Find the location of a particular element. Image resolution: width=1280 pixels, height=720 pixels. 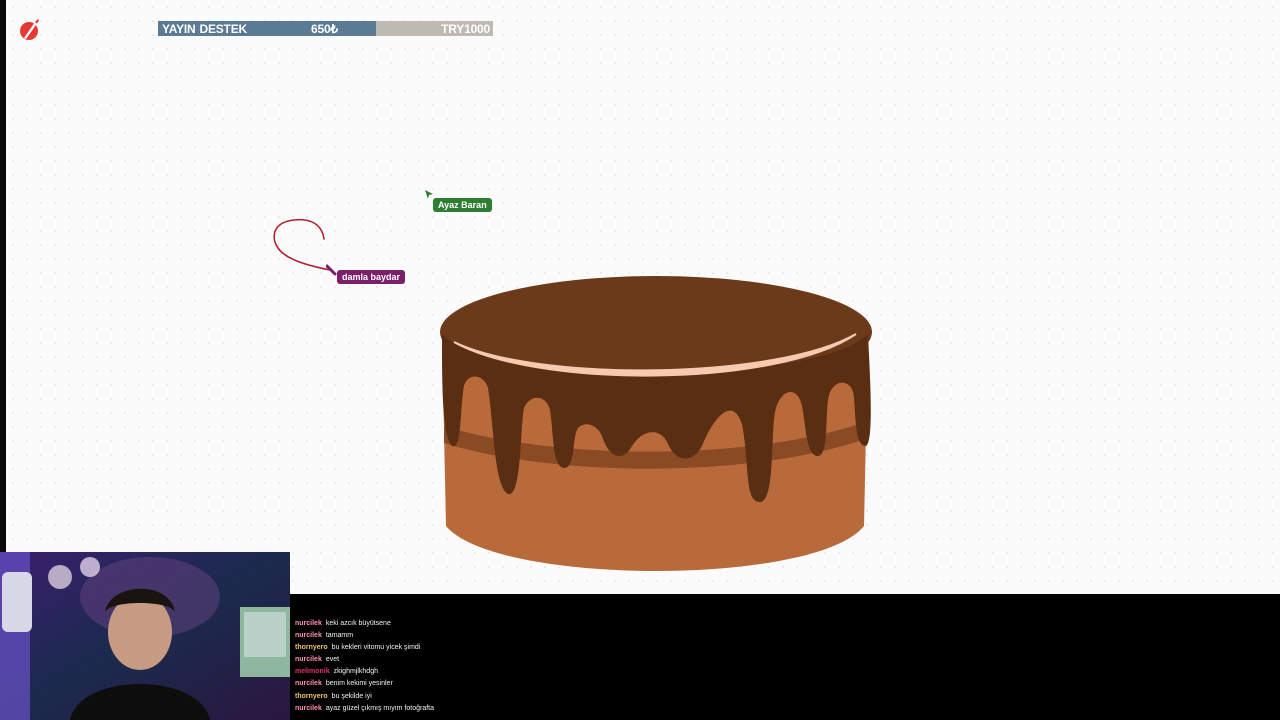

cursor-label-damla: damla baydar is located at coordinates (371, 277).